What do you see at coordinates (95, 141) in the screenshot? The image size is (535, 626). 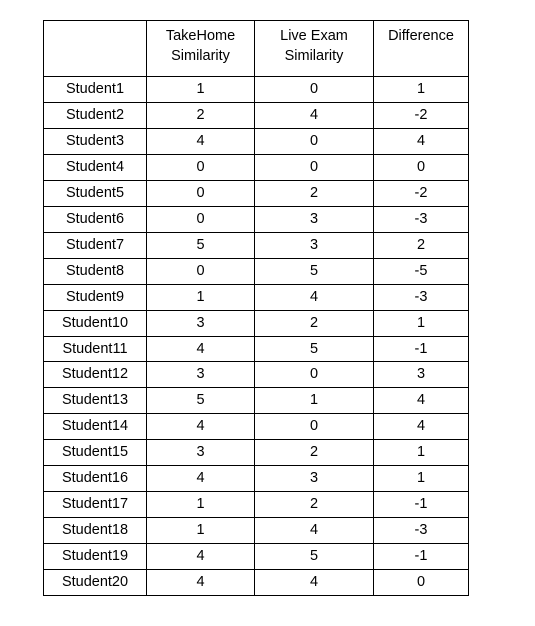 I see `cell-student-label: Student3` at bounding box center [95, 141].